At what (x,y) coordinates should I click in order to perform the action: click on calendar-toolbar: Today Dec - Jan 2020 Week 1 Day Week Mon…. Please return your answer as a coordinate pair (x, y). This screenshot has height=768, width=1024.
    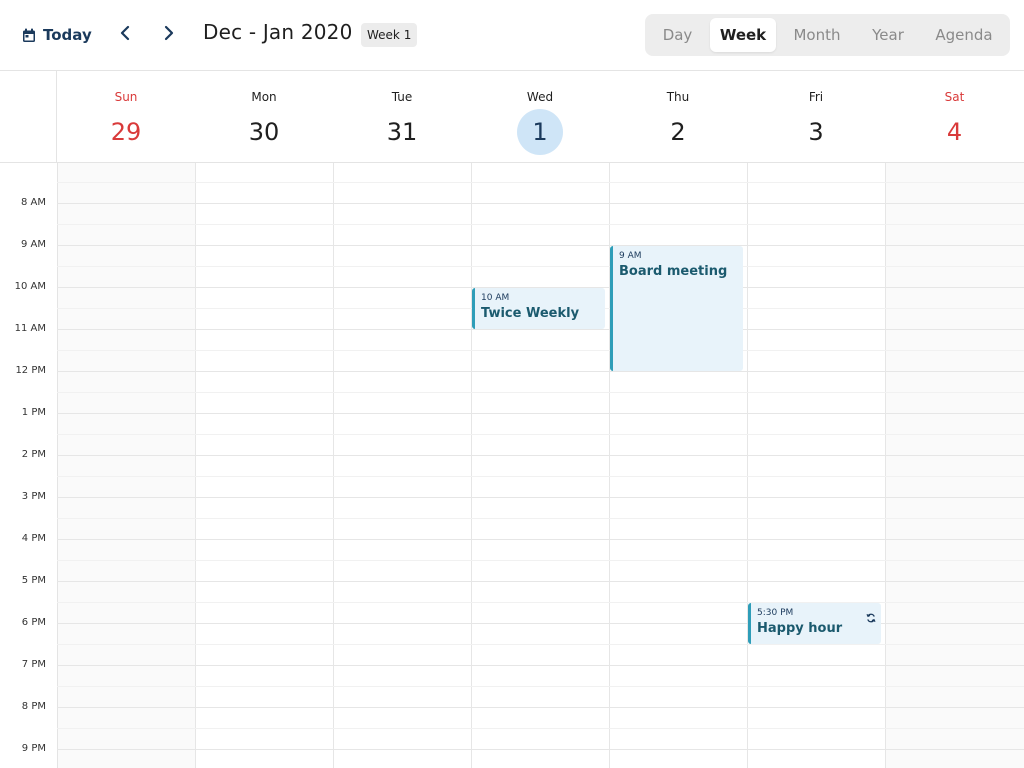
    Looking at the image, I should click on (512, 35).